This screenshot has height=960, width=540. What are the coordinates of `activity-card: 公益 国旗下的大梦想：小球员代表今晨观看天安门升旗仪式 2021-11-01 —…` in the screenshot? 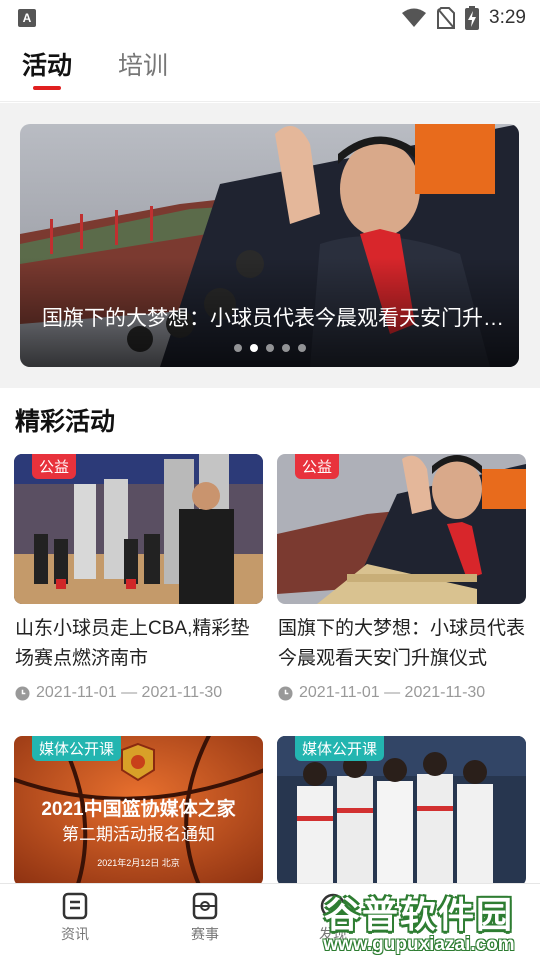 It's located at (401, 577).